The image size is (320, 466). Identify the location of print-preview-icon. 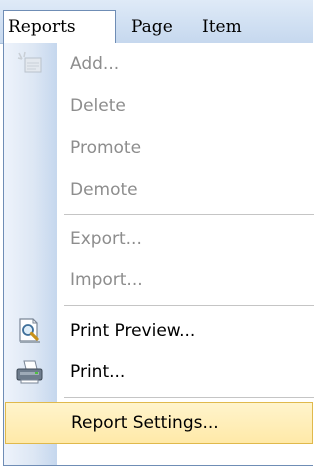
(30, 331).